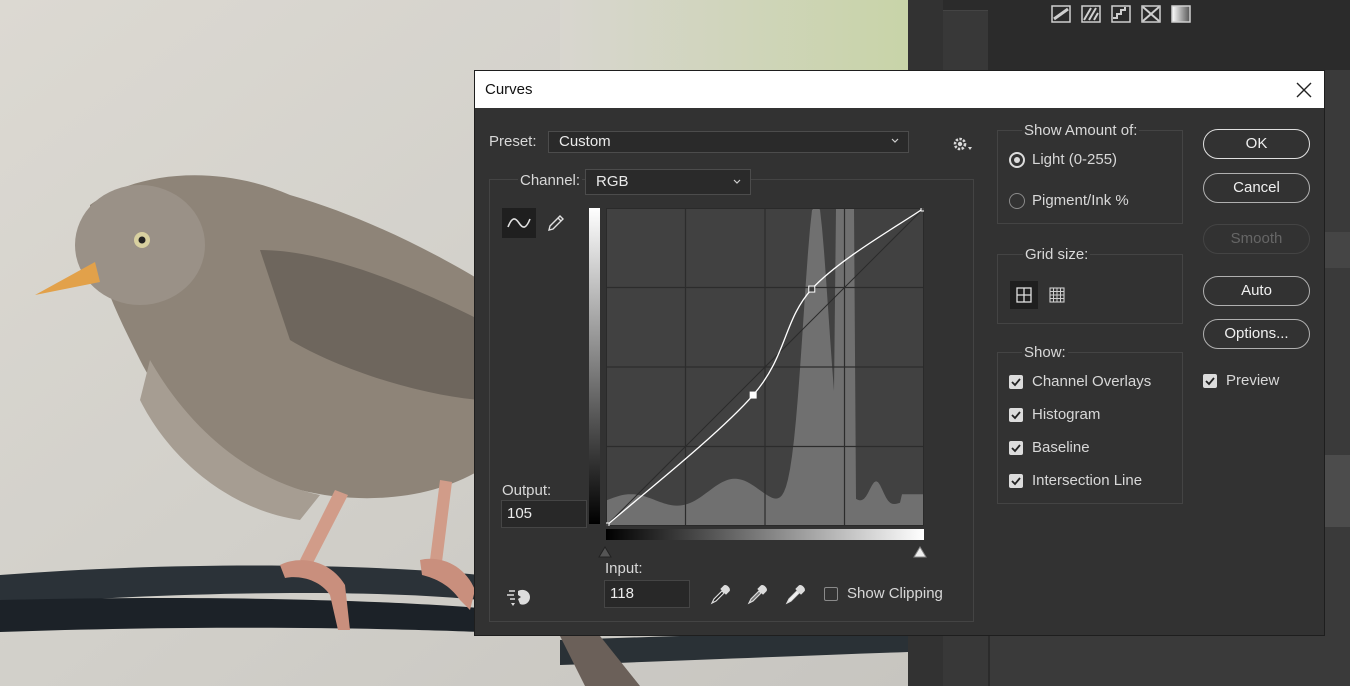 The height and width of the screenshot is (686, 1350). Describe the element at coordinates (1092, 381) in the screenshot. I see `channel-overlays-label: Channel Overlays` at that location.